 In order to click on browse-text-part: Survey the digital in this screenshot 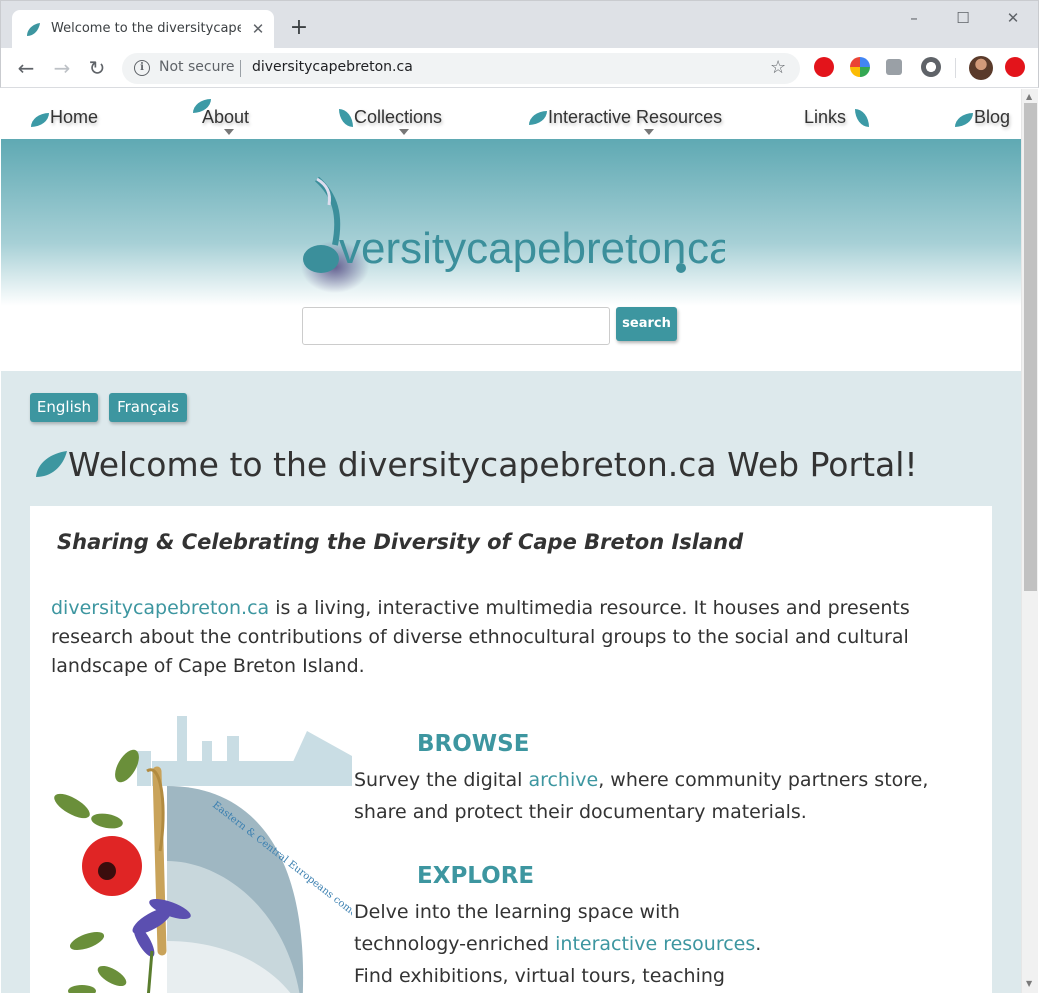, I will do `click(441, 780)`.